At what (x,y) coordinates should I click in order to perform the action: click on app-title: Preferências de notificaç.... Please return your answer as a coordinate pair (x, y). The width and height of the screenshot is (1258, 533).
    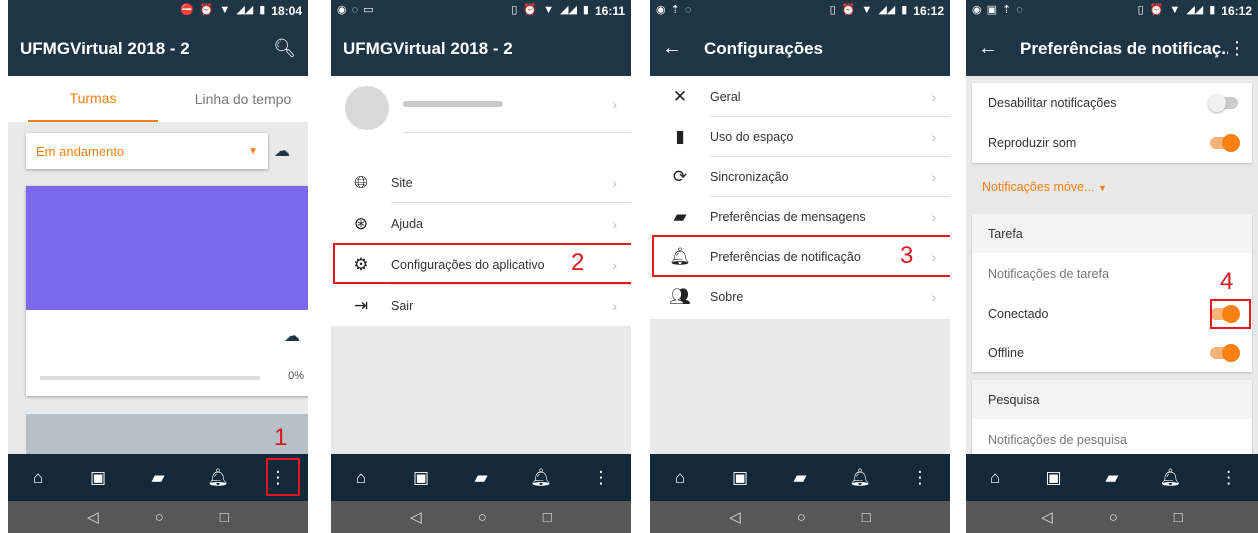
    Looking at the image, I should click on (1124, 48).